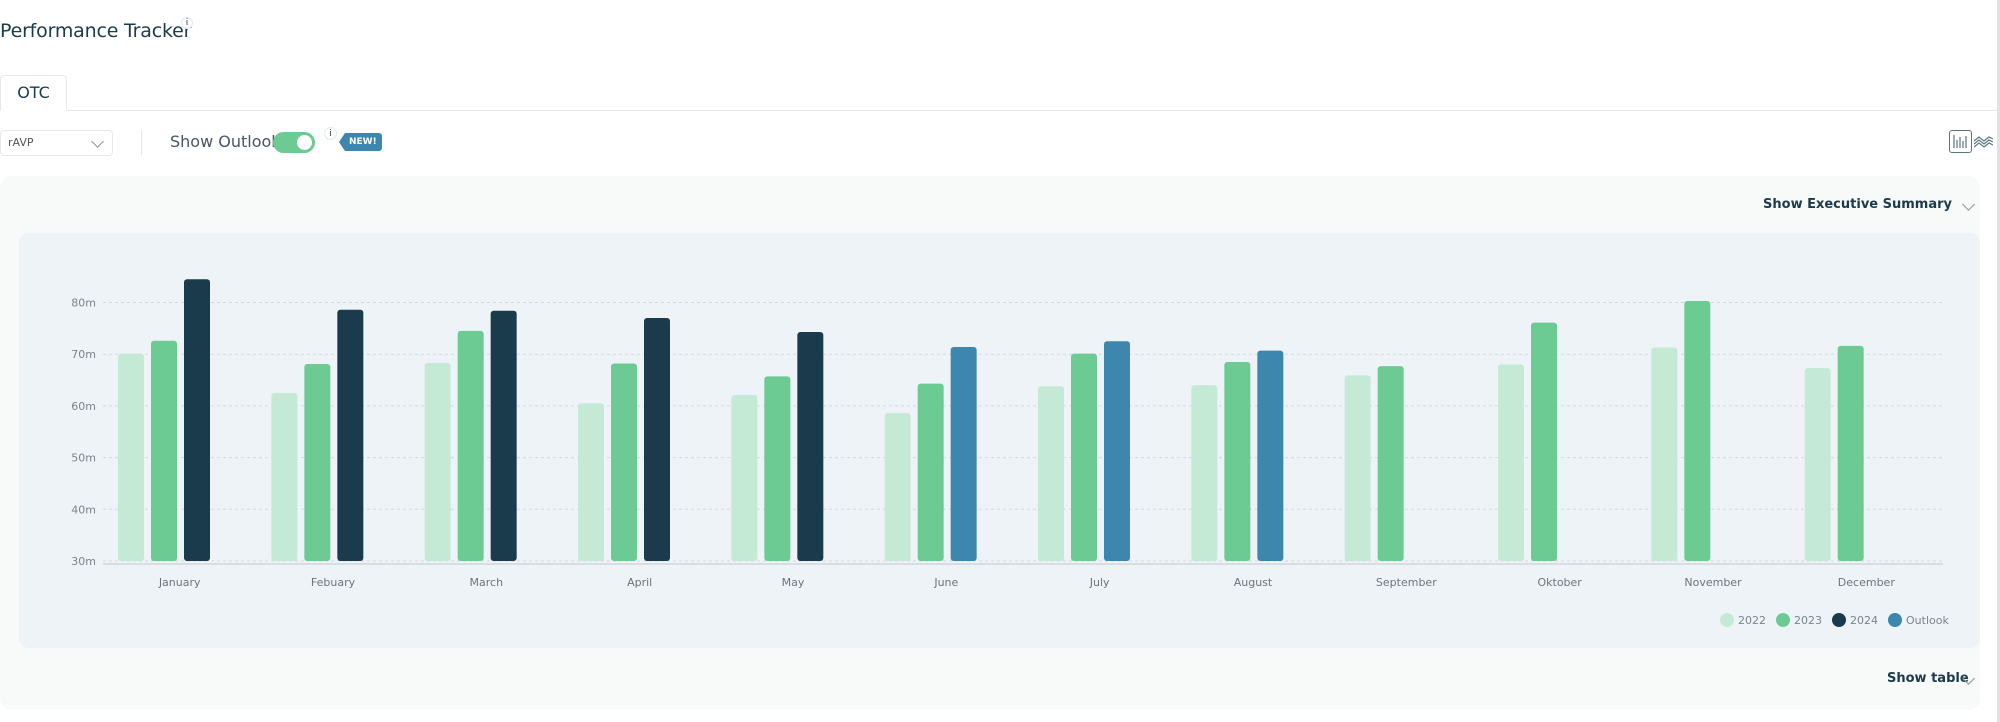 The height and width of the screenshot is (722, 2000). I want to click on legend-item-2024: 2024, so click(1855, 620).